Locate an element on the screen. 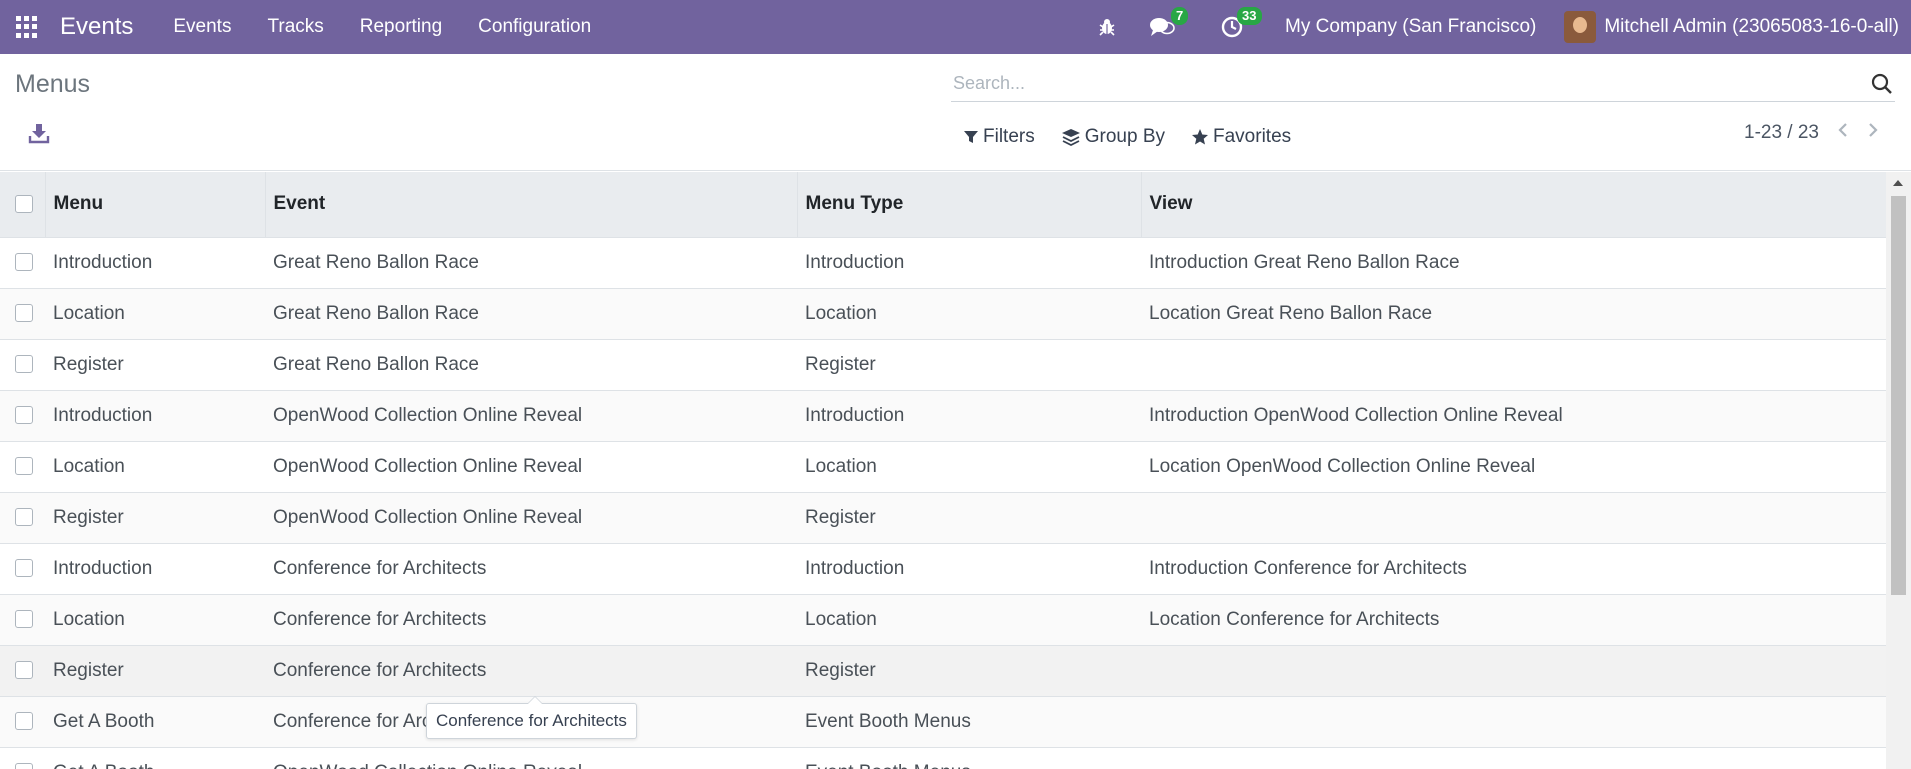  menu-configuration: Configuration is located at coordinates (534, 27).